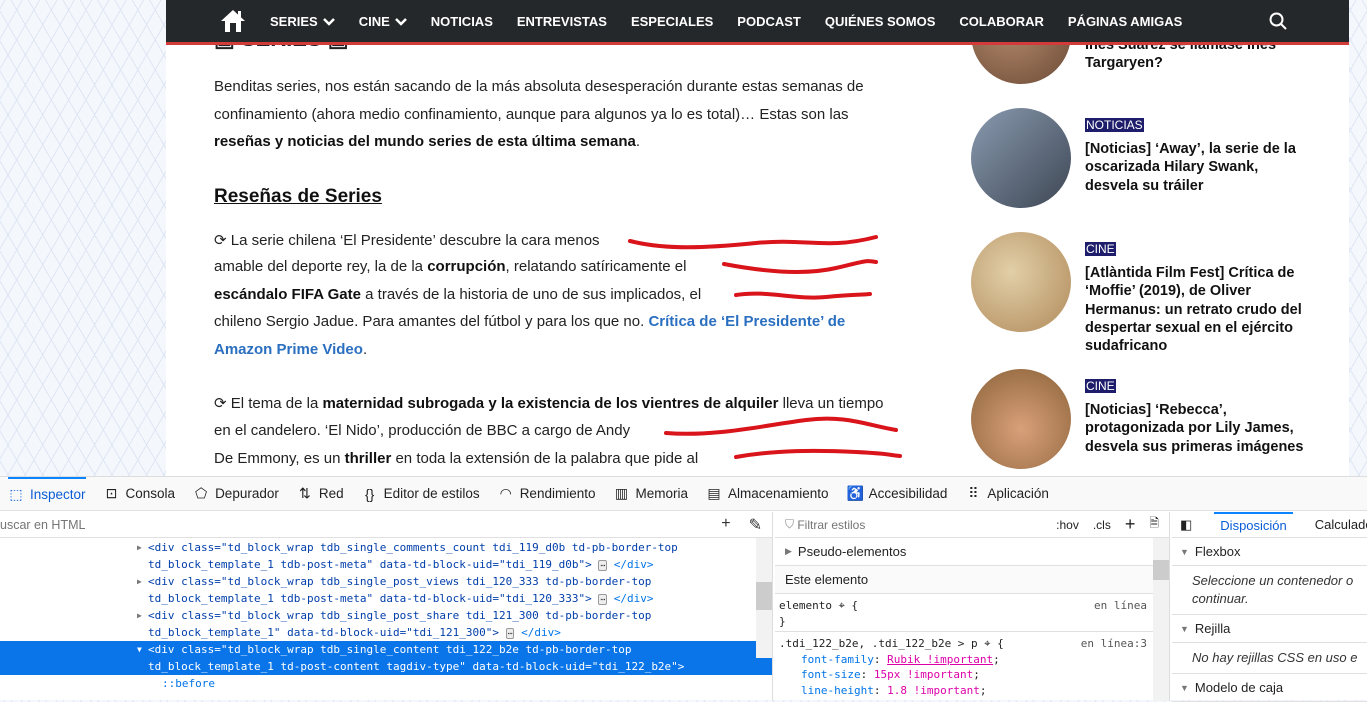 The width and height of the screenshot is (1367, 702). Describe the element at coordinates (1007, 494) in the screenshot. I see `tab-aplicación: ⠿ Aplicación` at that location.